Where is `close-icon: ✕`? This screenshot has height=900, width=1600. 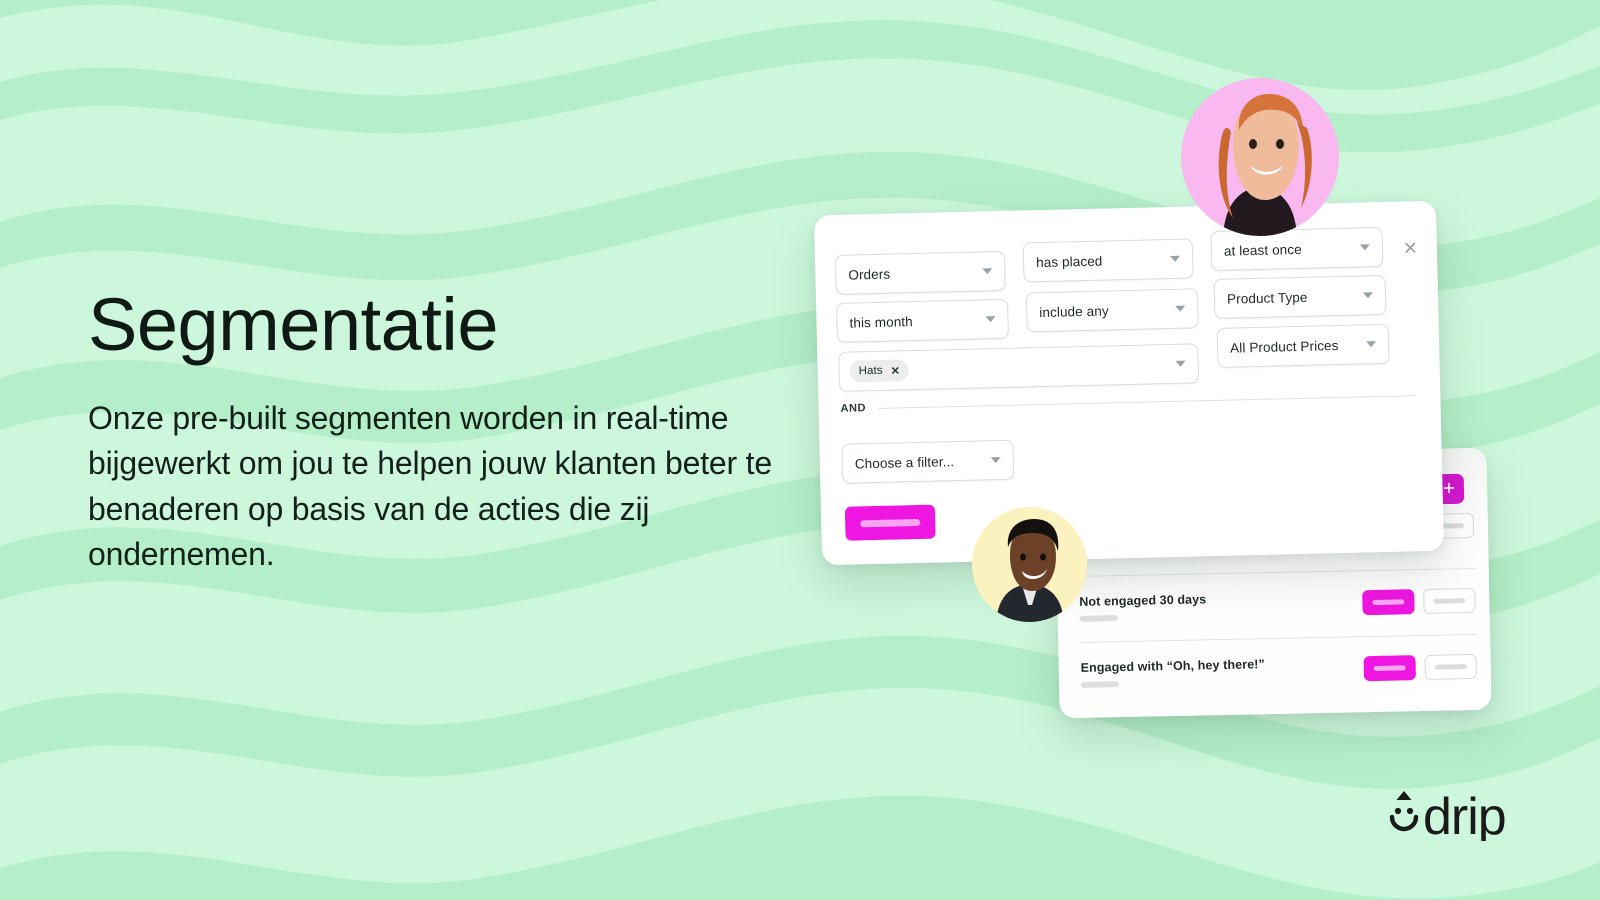
close-icon: ✕ is located at coordinates (1411, 248).